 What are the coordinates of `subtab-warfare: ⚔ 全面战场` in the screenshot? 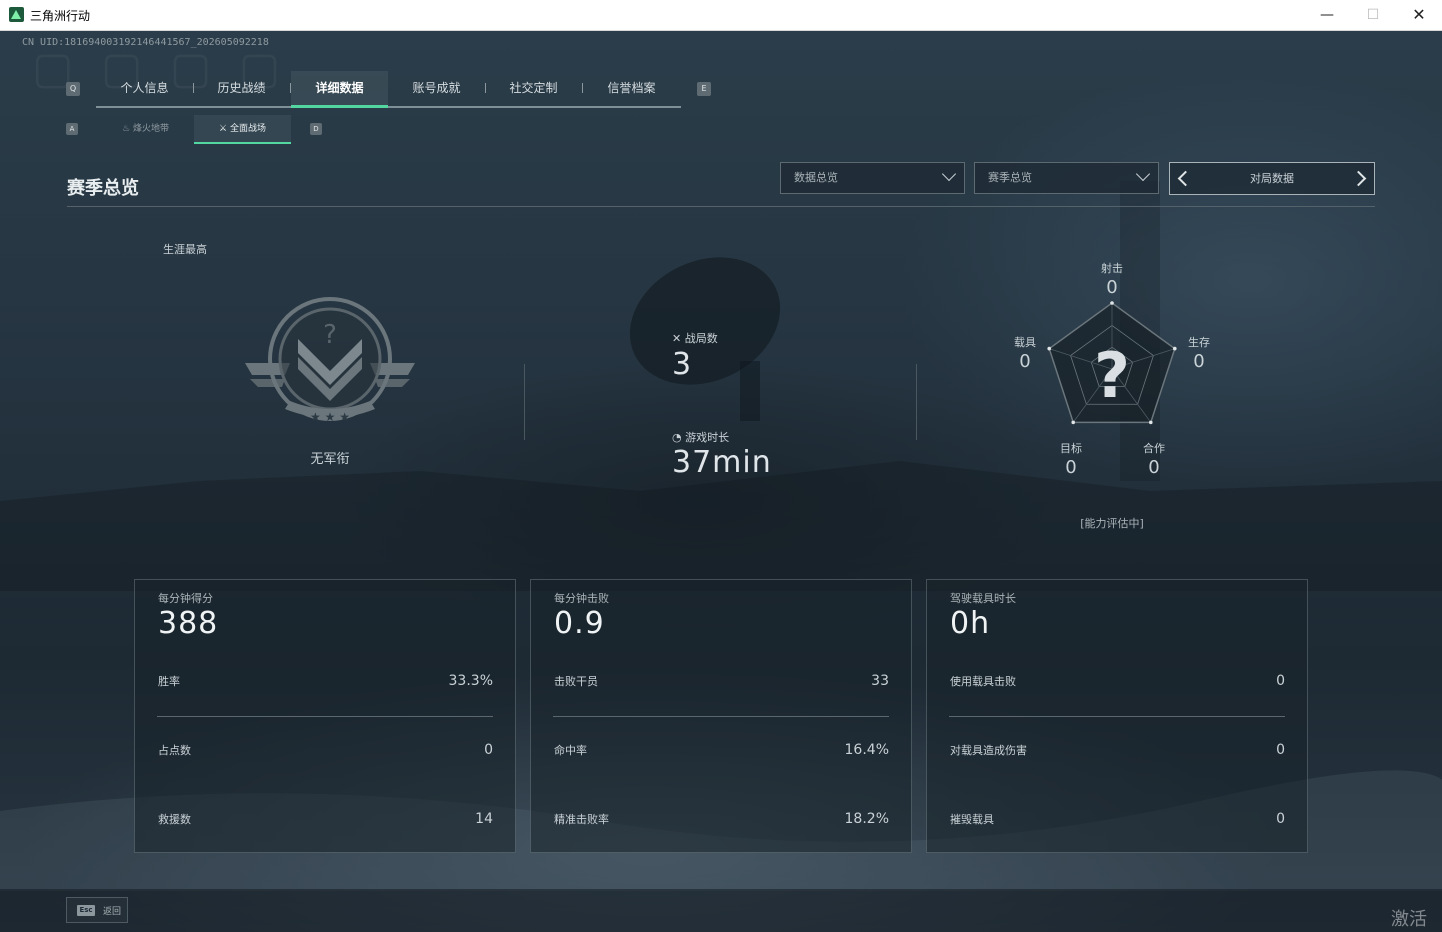 It's located at (242, 129).